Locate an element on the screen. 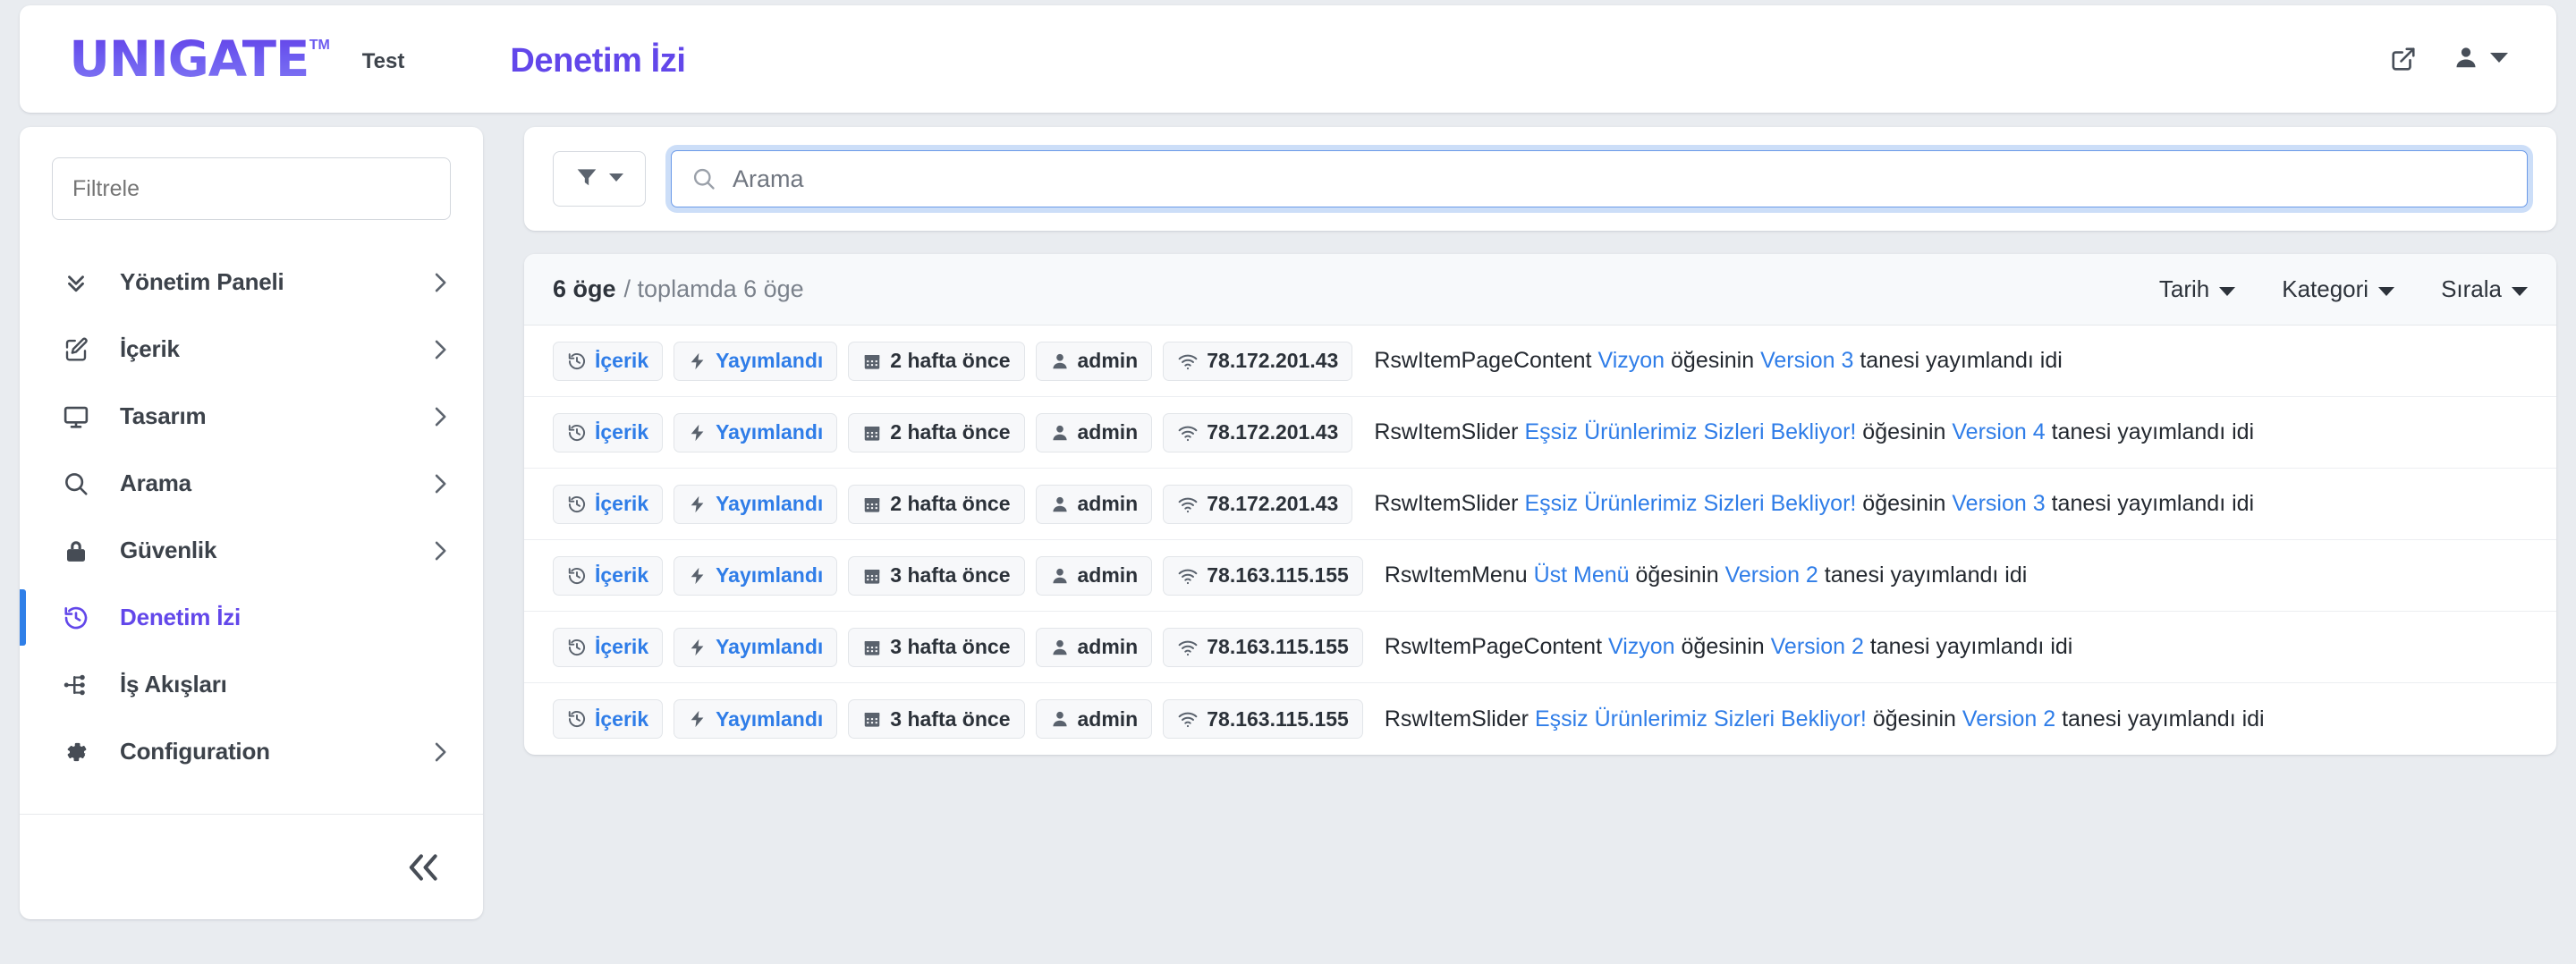 Image resolution: width=2576 pixels, height=964 pixels. item-count: 6 öge is located at coordinates (584, 288).